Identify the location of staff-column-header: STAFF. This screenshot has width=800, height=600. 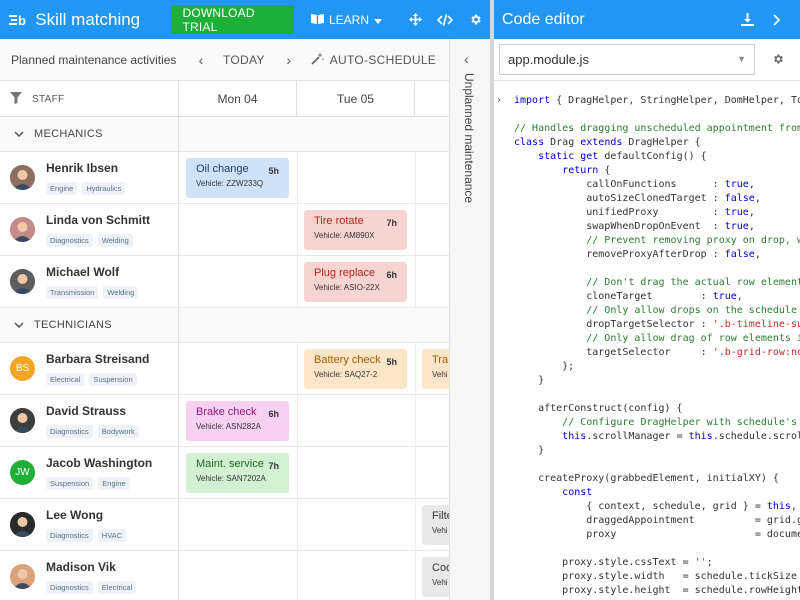
(89, 99).